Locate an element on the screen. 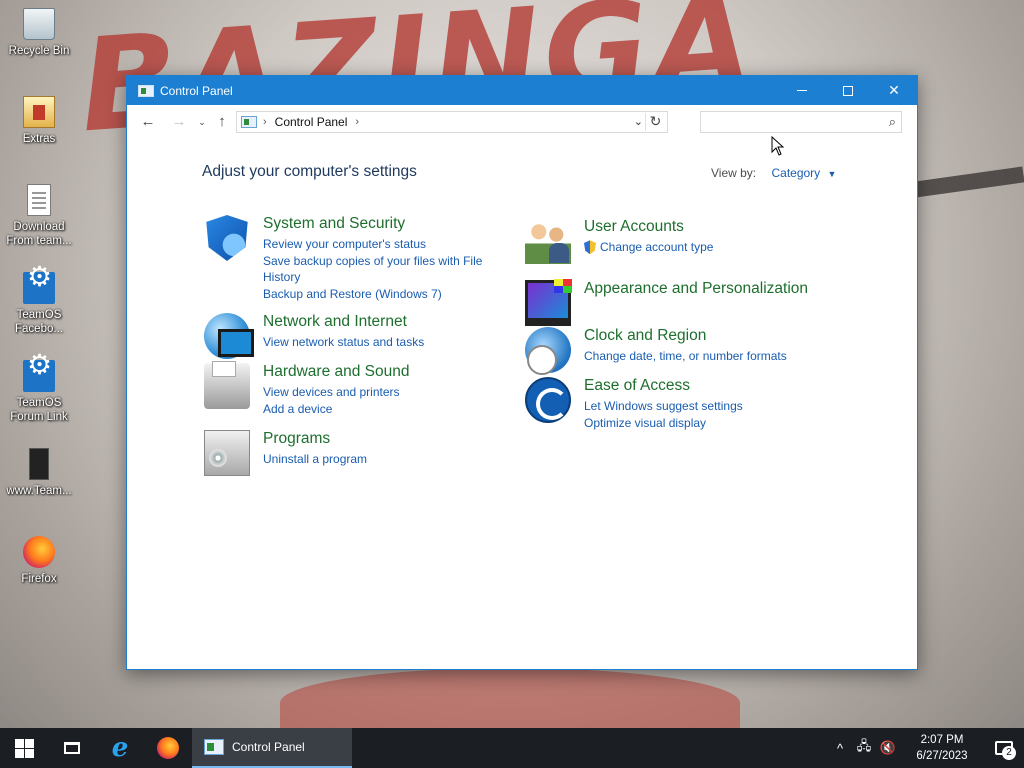  category-title-hardware: Hardware and Sound is located at coordinates (336, 372).